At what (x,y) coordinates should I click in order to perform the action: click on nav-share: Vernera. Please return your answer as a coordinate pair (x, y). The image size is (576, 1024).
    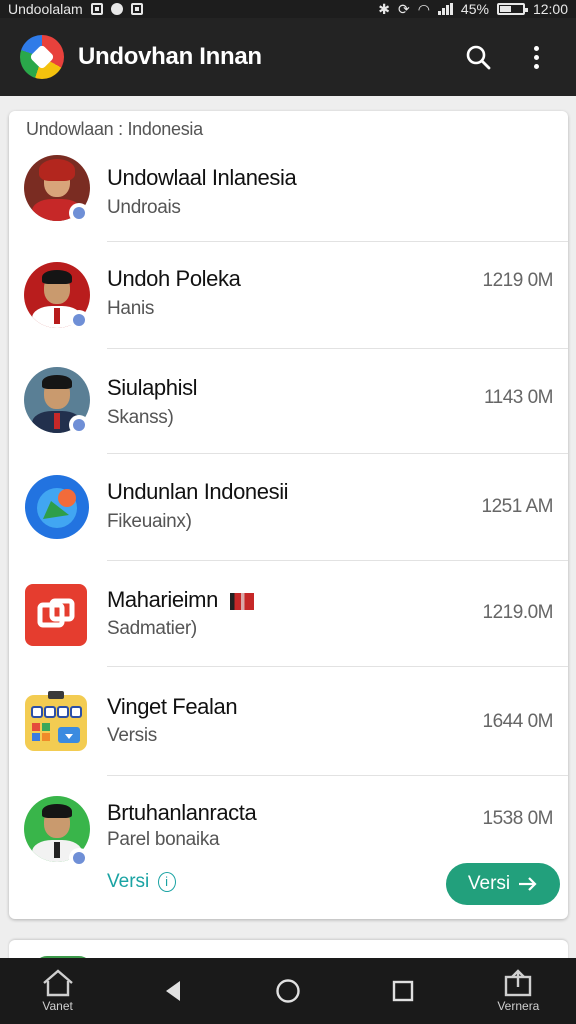
    Looking at the image, I should click on (518, 991).